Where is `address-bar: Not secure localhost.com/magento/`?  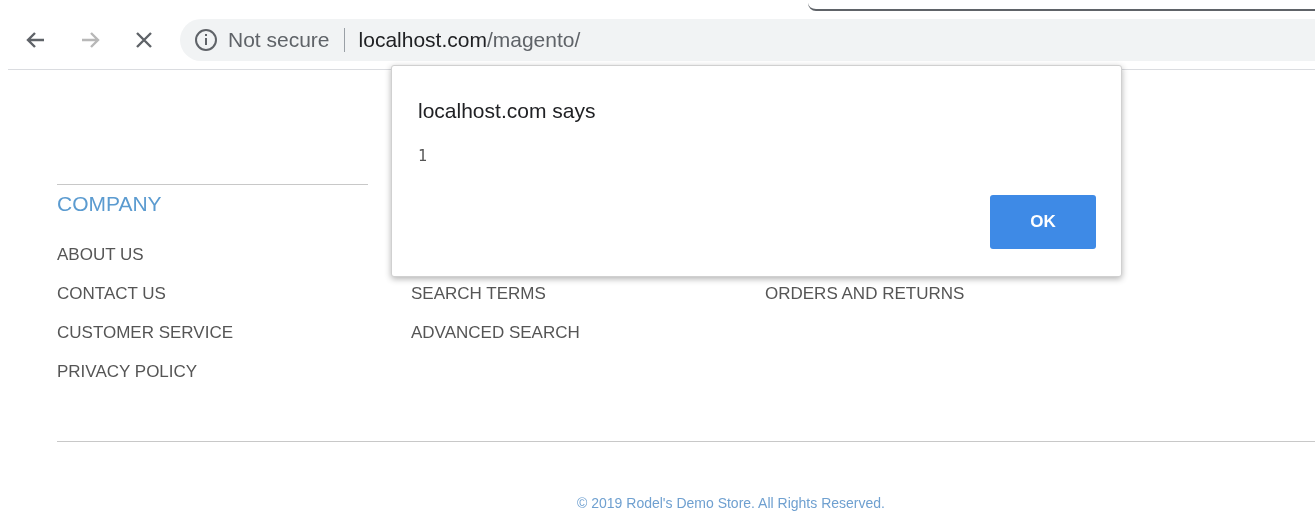 address-bar: Not secure localhost.com/magento/ is located at coordinates (747, 40).